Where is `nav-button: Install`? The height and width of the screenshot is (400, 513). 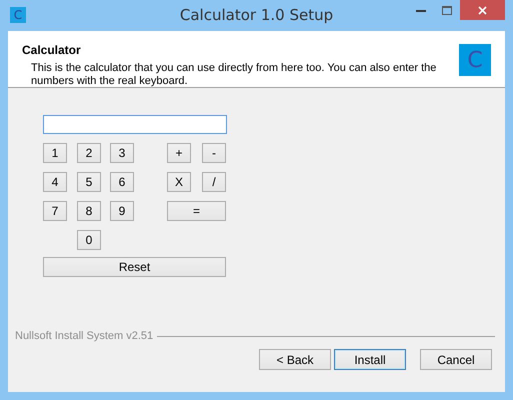
nav-button: Install is located at coordinates (370, 359).